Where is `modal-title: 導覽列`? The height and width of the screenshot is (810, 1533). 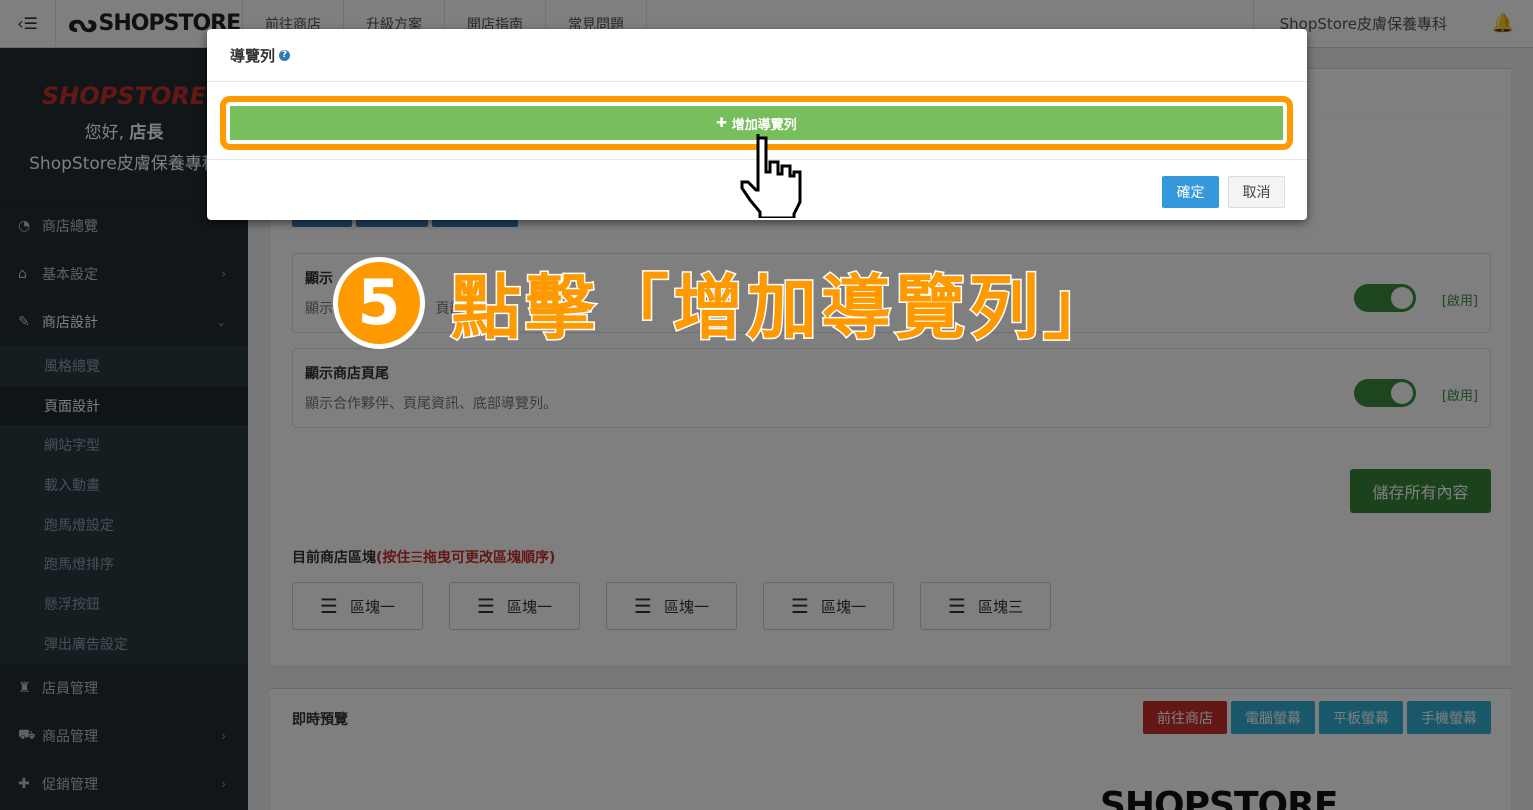 modal-title: 導覽列 is located at coordinates (253, 55).